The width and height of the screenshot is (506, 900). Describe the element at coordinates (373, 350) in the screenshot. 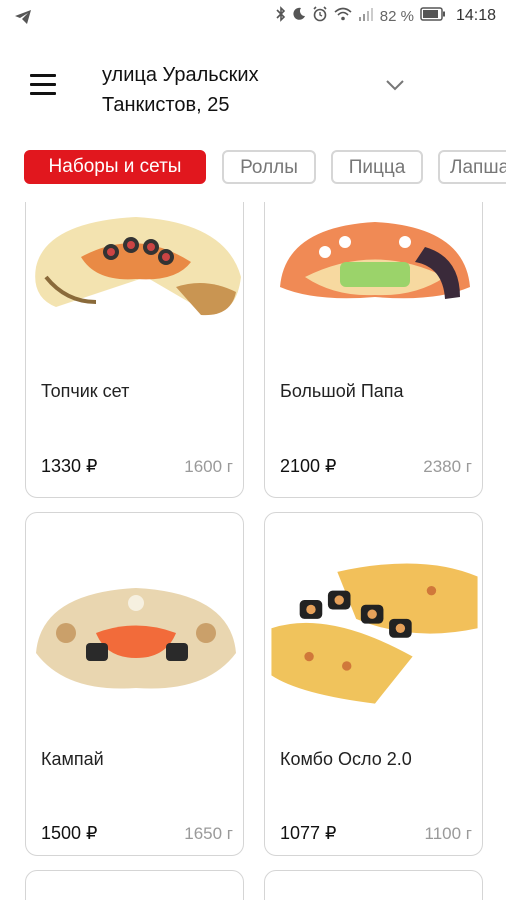

I see `product-card: Большой Папа 2100 ₽ 2380 г` at that location.